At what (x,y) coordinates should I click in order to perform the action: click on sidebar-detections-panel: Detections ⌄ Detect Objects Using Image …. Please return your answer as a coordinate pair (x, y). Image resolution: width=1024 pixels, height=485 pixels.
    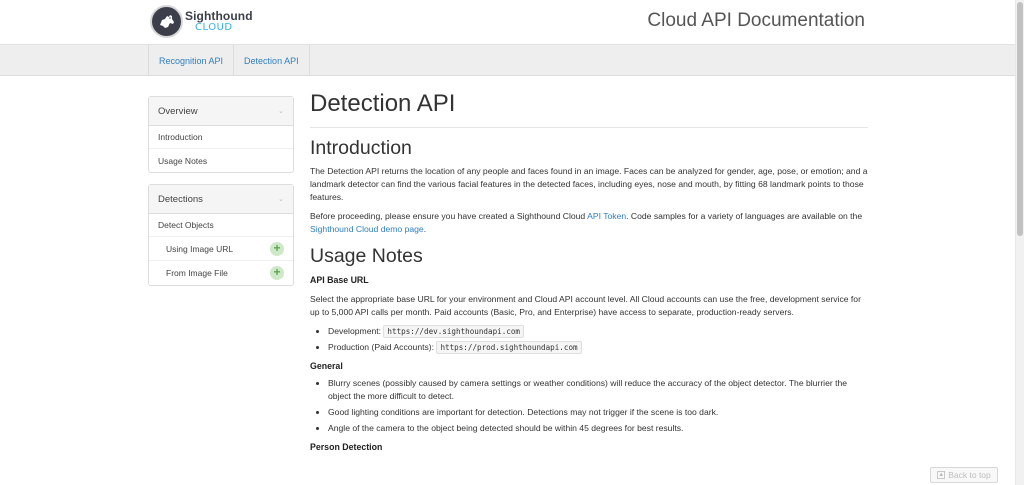
    Looking at the image, I should click on (221, 235).